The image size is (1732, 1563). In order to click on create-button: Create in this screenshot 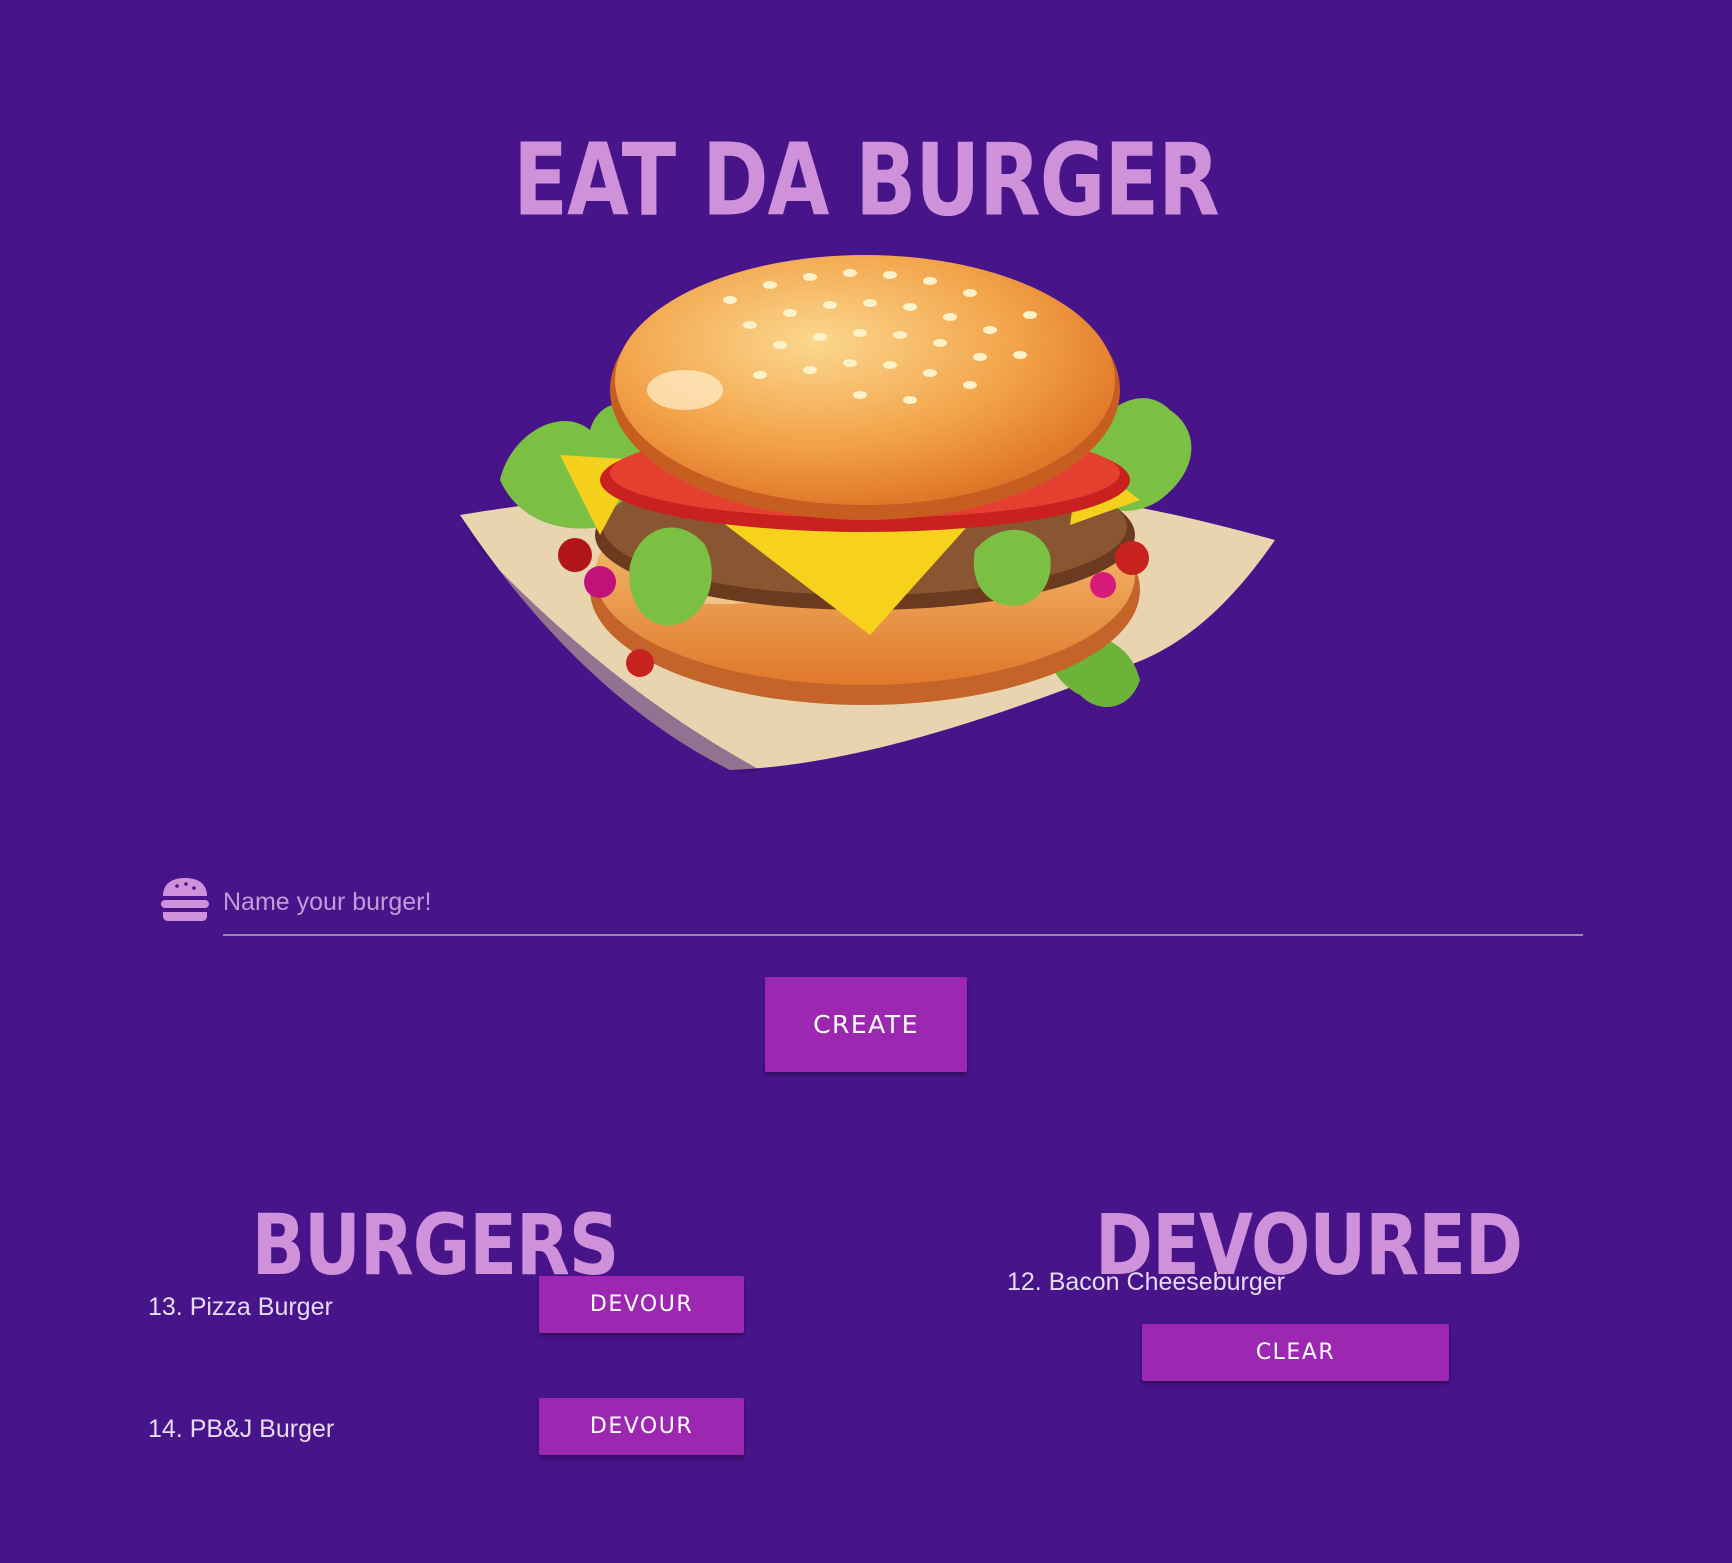, I will do `click(866, 1024)`.